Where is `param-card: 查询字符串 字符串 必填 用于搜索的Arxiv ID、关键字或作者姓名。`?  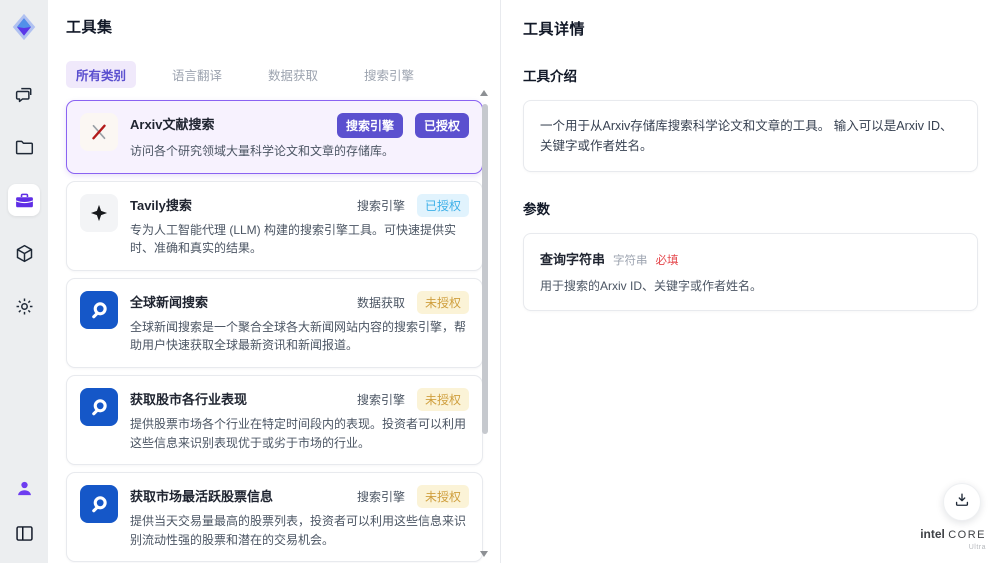 param-card: 查询字符串 字符串 必填 用于搜索的Arxiv ID、关键字或作者姓名。 is located at coordinates (750, 272).